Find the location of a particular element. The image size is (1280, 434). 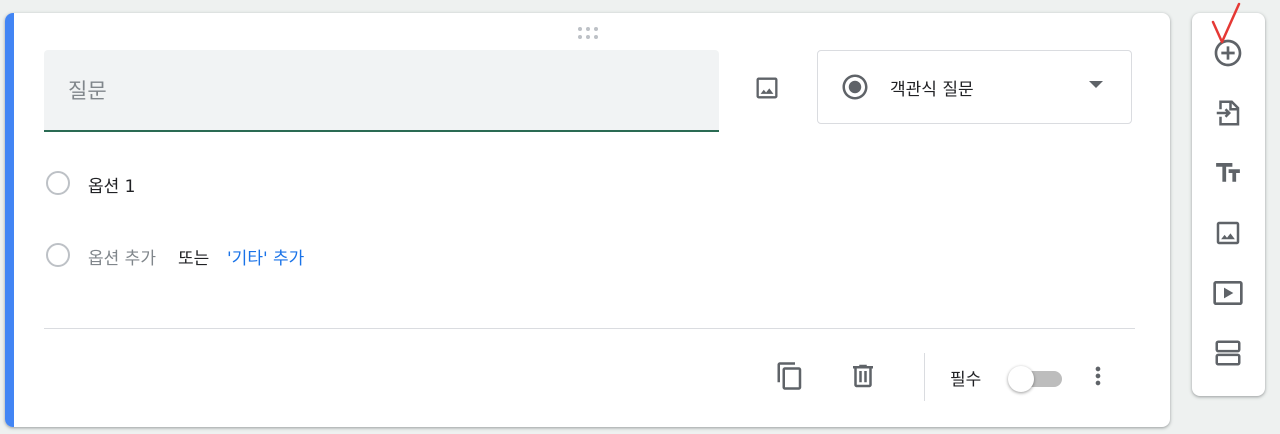

add-other-button: '기타' 추가 is located at coordinates (265, 256).